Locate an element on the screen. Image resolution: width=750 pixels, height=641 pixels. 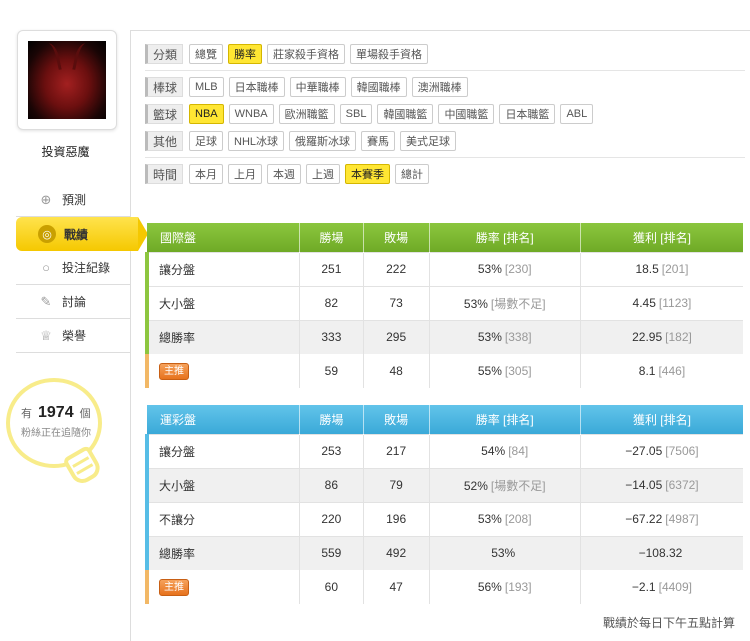
profit-cell: 22.95 [182] is located at coordinates (661, 336).